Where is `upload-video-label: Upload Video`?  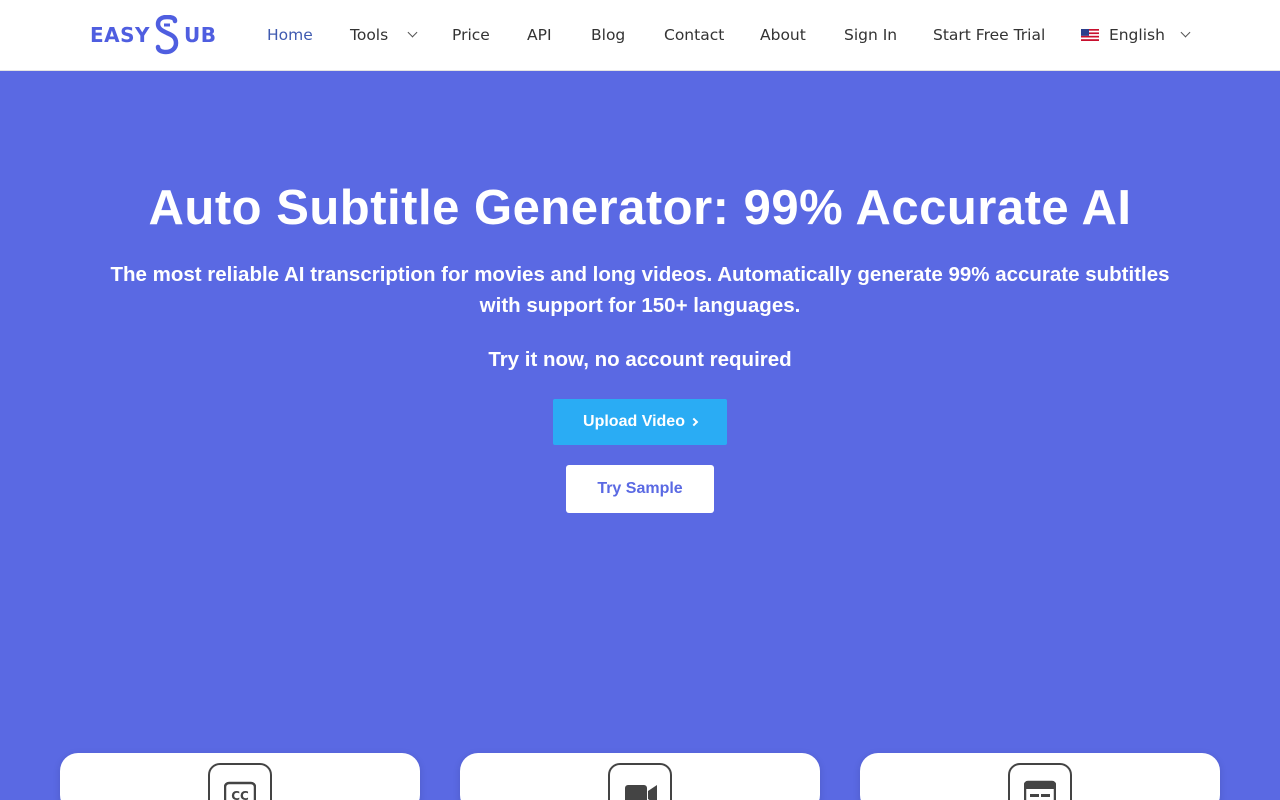
upload-video-label: Upload Video is located at coordinates (634, 421).